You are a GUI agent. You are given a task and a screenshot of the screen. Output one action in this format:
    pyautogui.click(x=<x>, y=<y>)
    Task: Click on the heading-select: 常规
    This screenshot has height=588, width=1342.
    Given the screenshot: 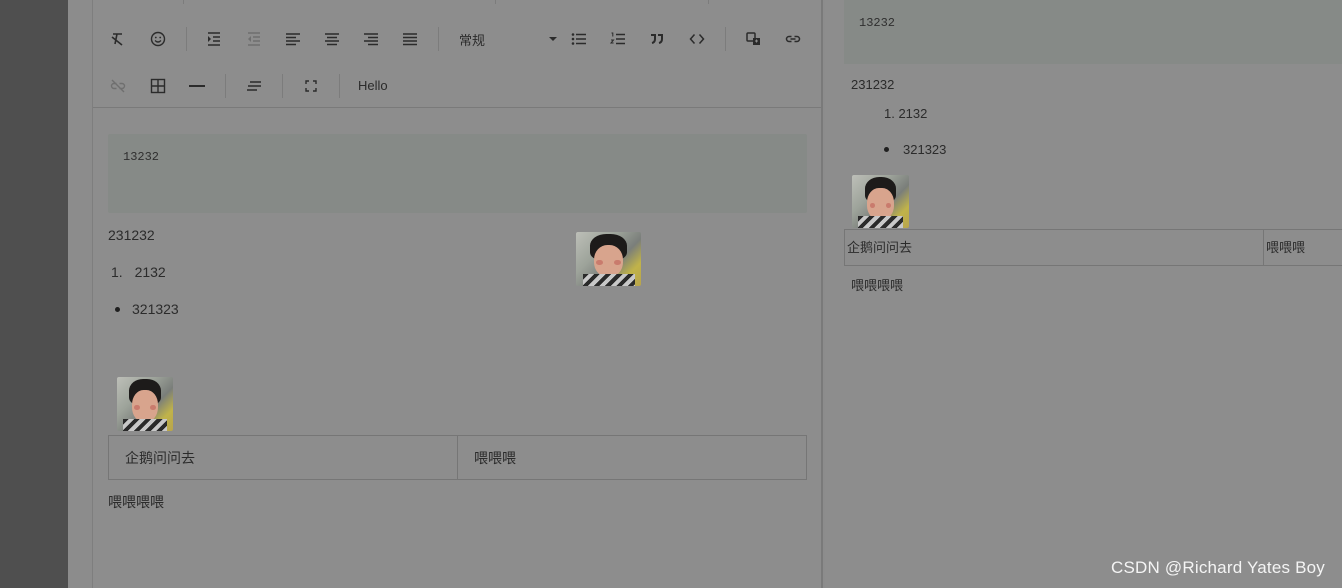 What is the action you would take?
    pyautogui.click(x=509, y=39)
    